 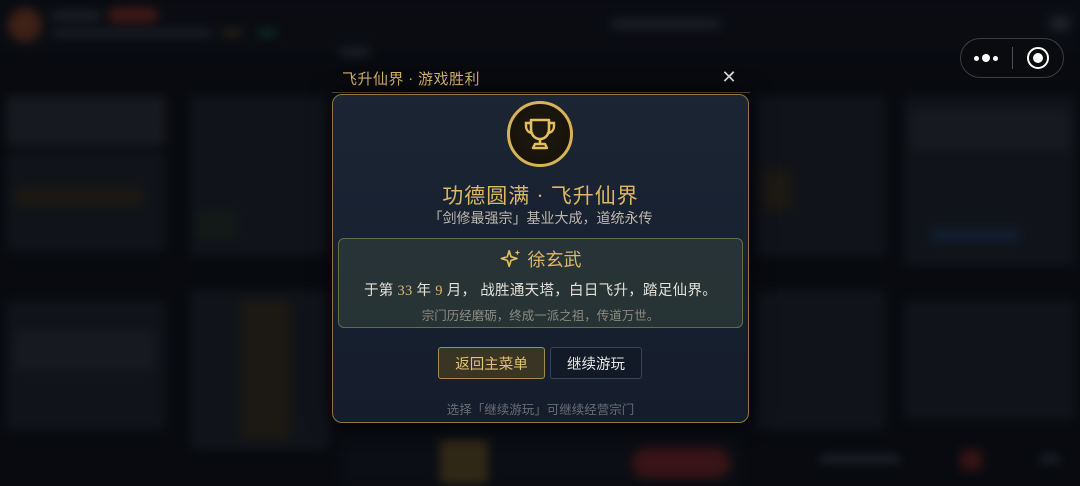 I want to click on dialog-title: 飞升仙界 · 游戏胜利, so click(x=411, y=80).